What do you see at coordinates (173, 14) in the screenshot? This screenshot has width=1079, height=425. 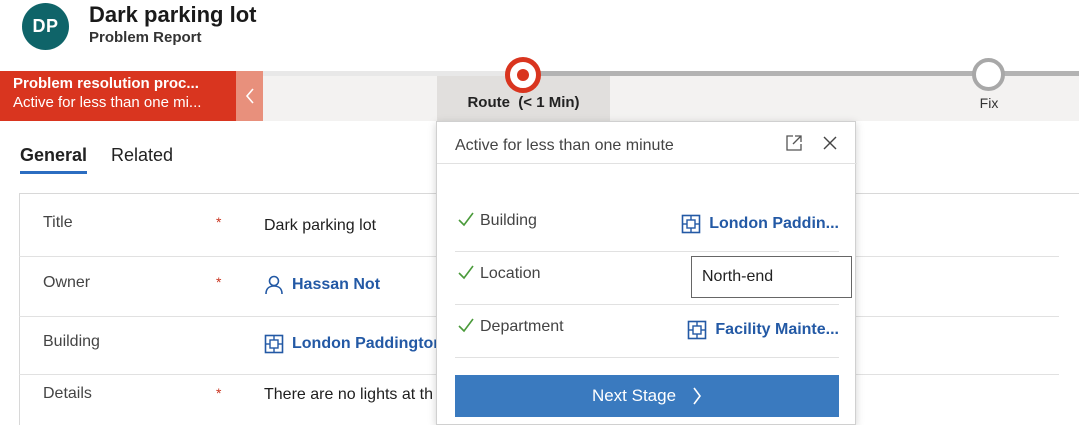 I see `page-title: Dark parking lot` at bounding box center [173, 14].